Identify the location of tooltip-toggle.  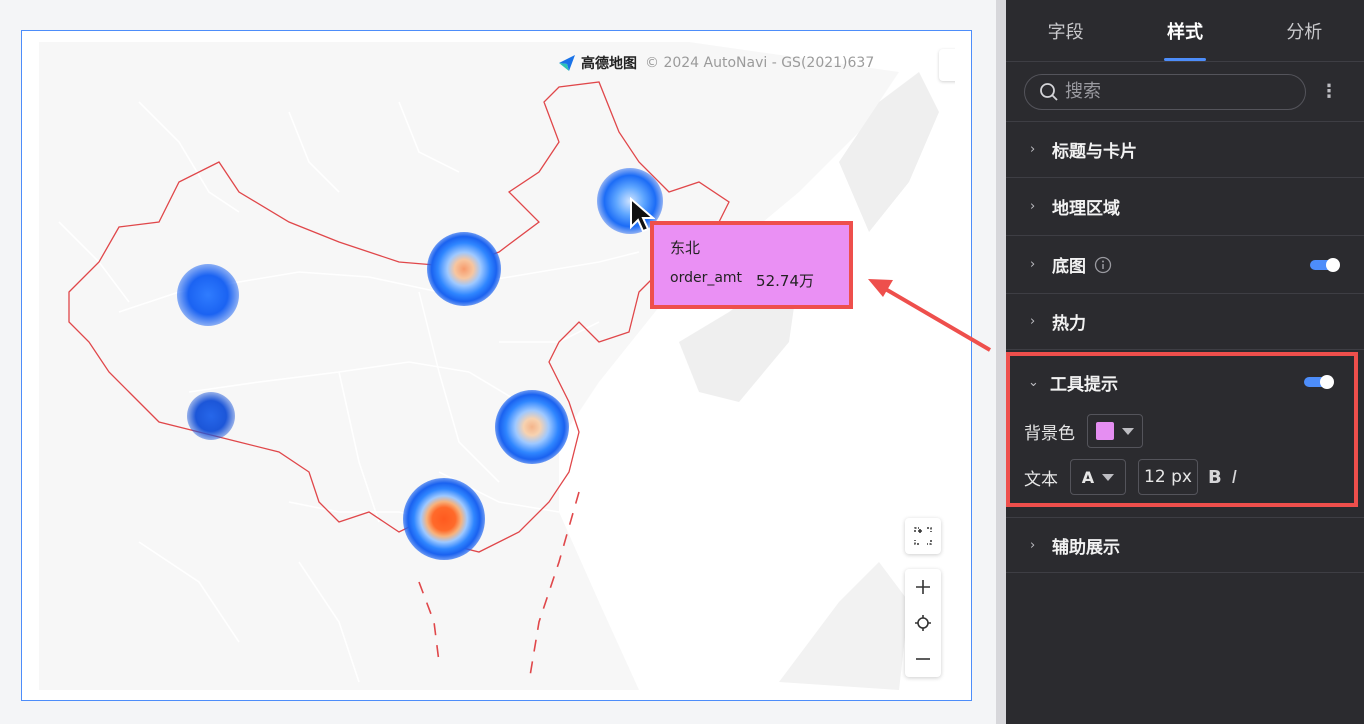
(1319, 382).